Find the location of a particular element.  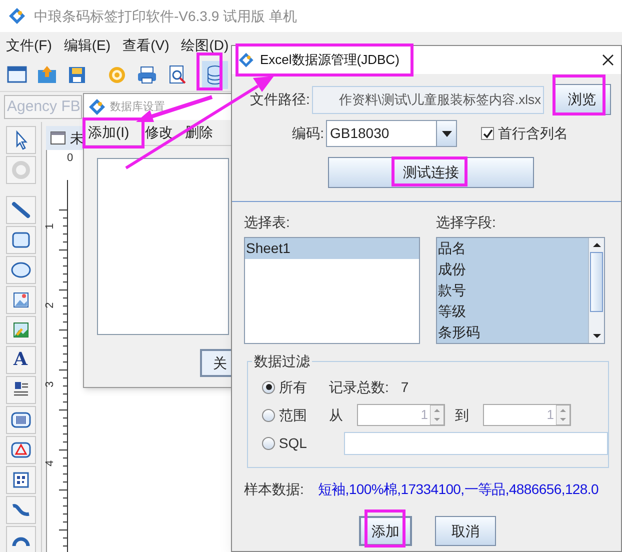

dialog-button: 取消 is located at coordinates (465, 531).